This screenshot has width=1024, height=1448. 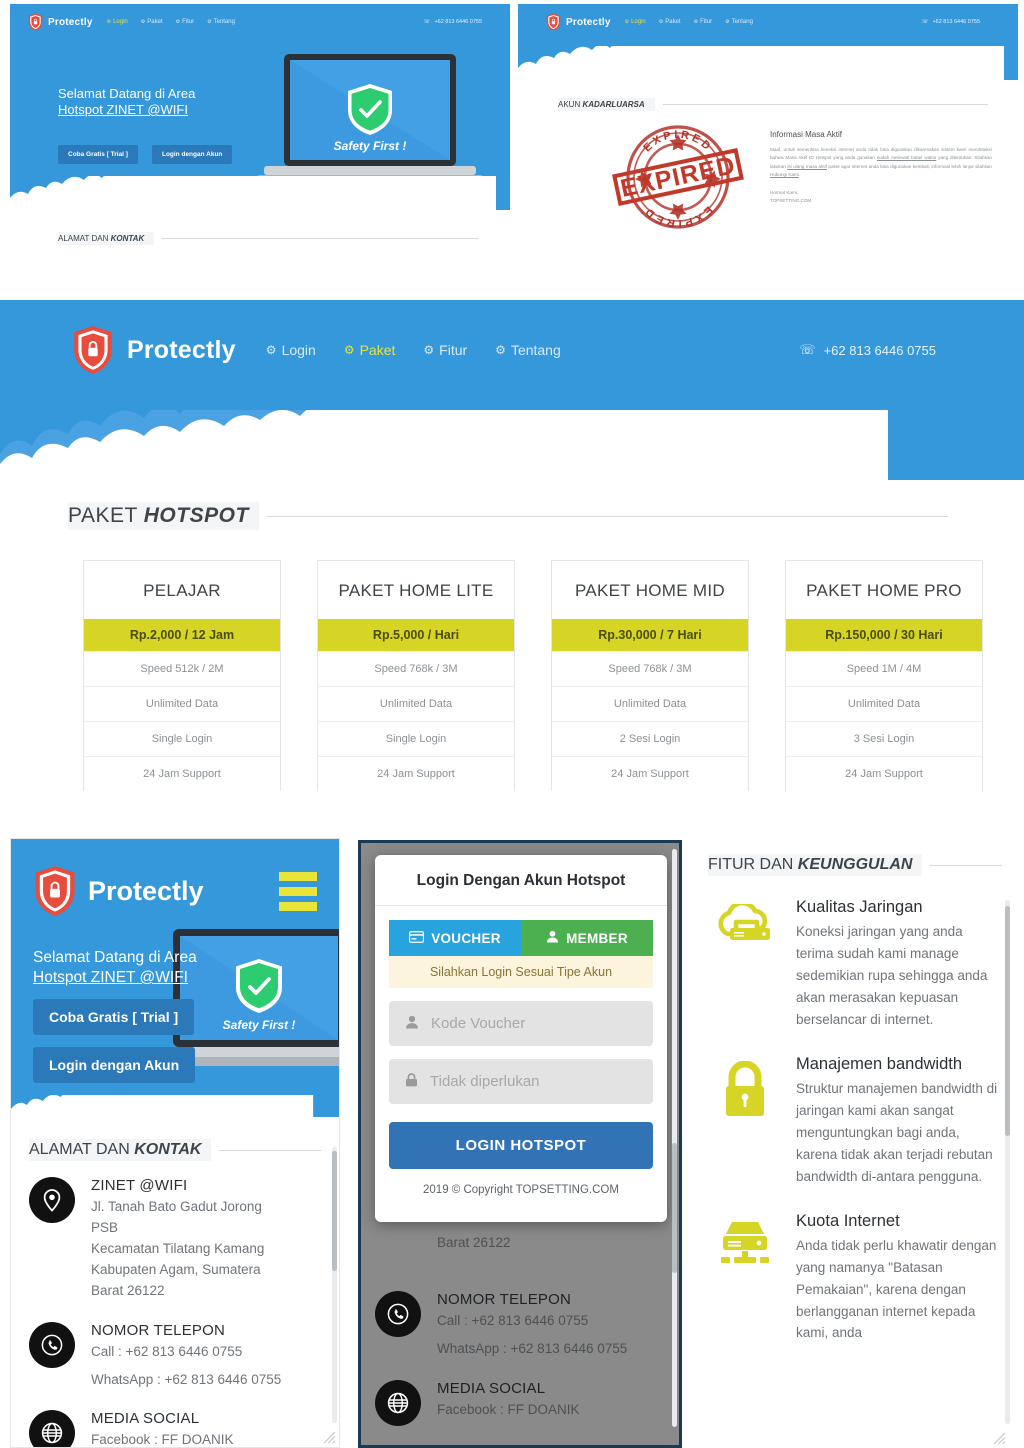 What do you see at coordinates (521, 1145) in the screenshot?
I see `login-hotspot-button: LOGIN HOTSPOT` at bounding box center [521, 1145].